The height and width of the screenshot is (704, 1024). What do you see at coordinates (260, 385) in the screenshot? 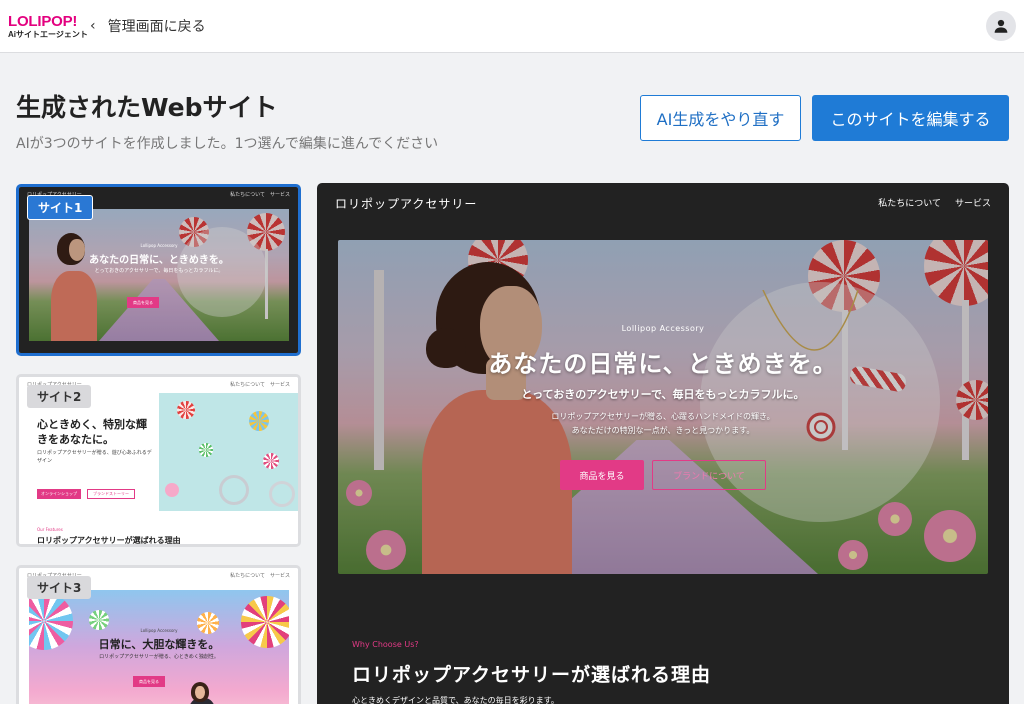
I see `thumb2-nav: 私たちについて サービス` at bounding box center [260, 385].